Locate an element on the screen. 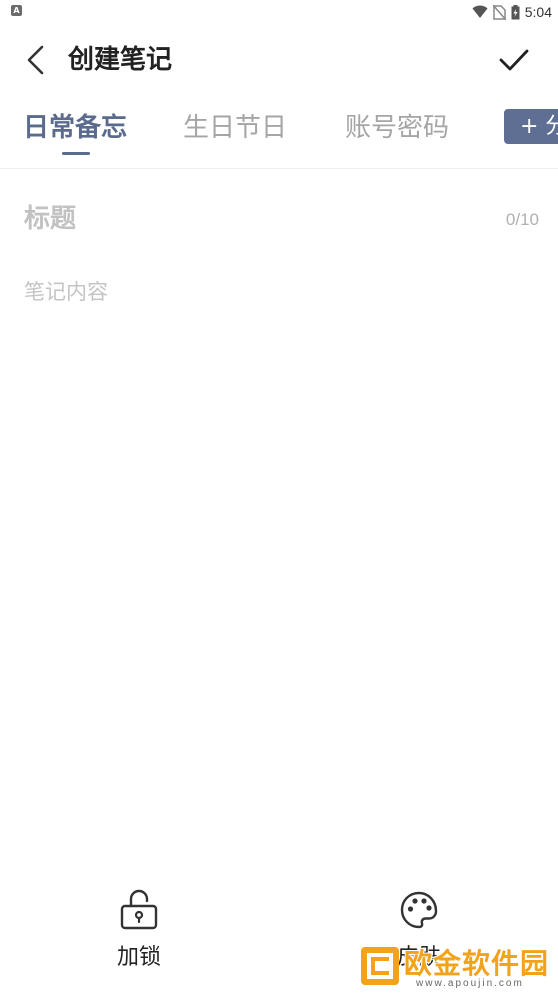  watermark-text: 欧金软件园 is located at coordinates (477, 963).